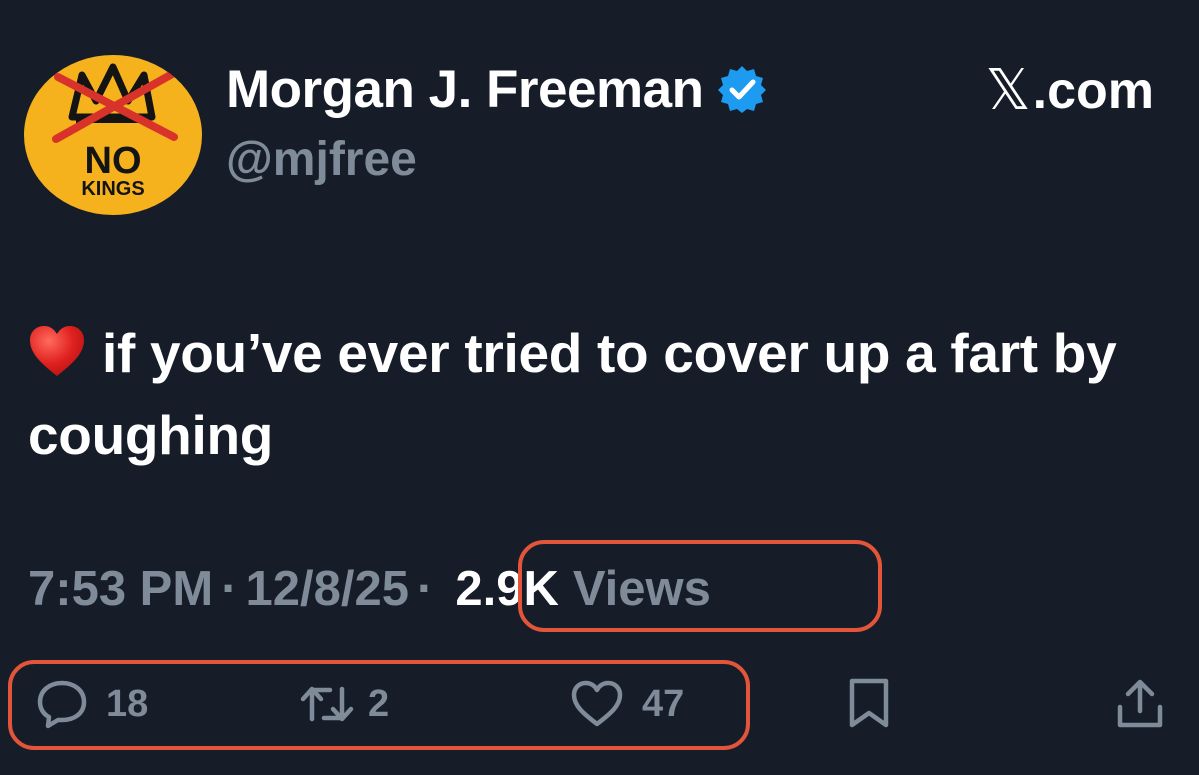 This screenshot has width=1199, height=775. What do you see at coordinates (62, 704) in the screenshot?
I see `reply-icon` at bounding box center [62, 704].